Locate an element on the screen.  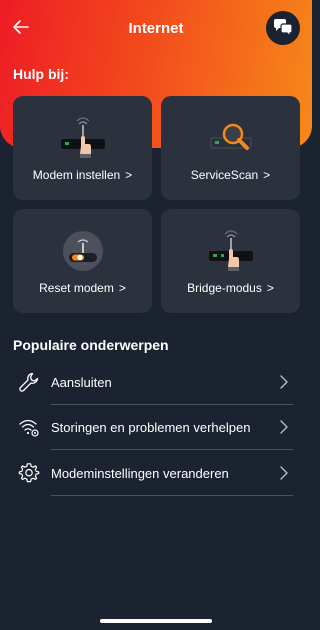
topics-heading: Populaire onderwerpen is located at coordinates (91, 345).